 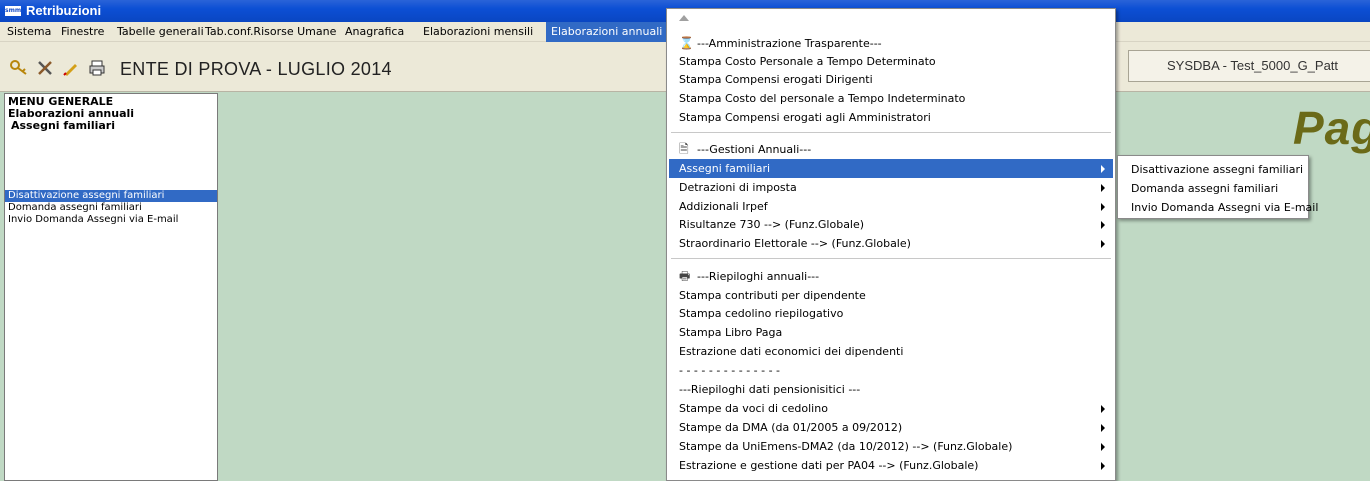 What do you see at coordinates (19, 68) in the screenshot?
I see `key-icon` at bounding box center [19, 68].